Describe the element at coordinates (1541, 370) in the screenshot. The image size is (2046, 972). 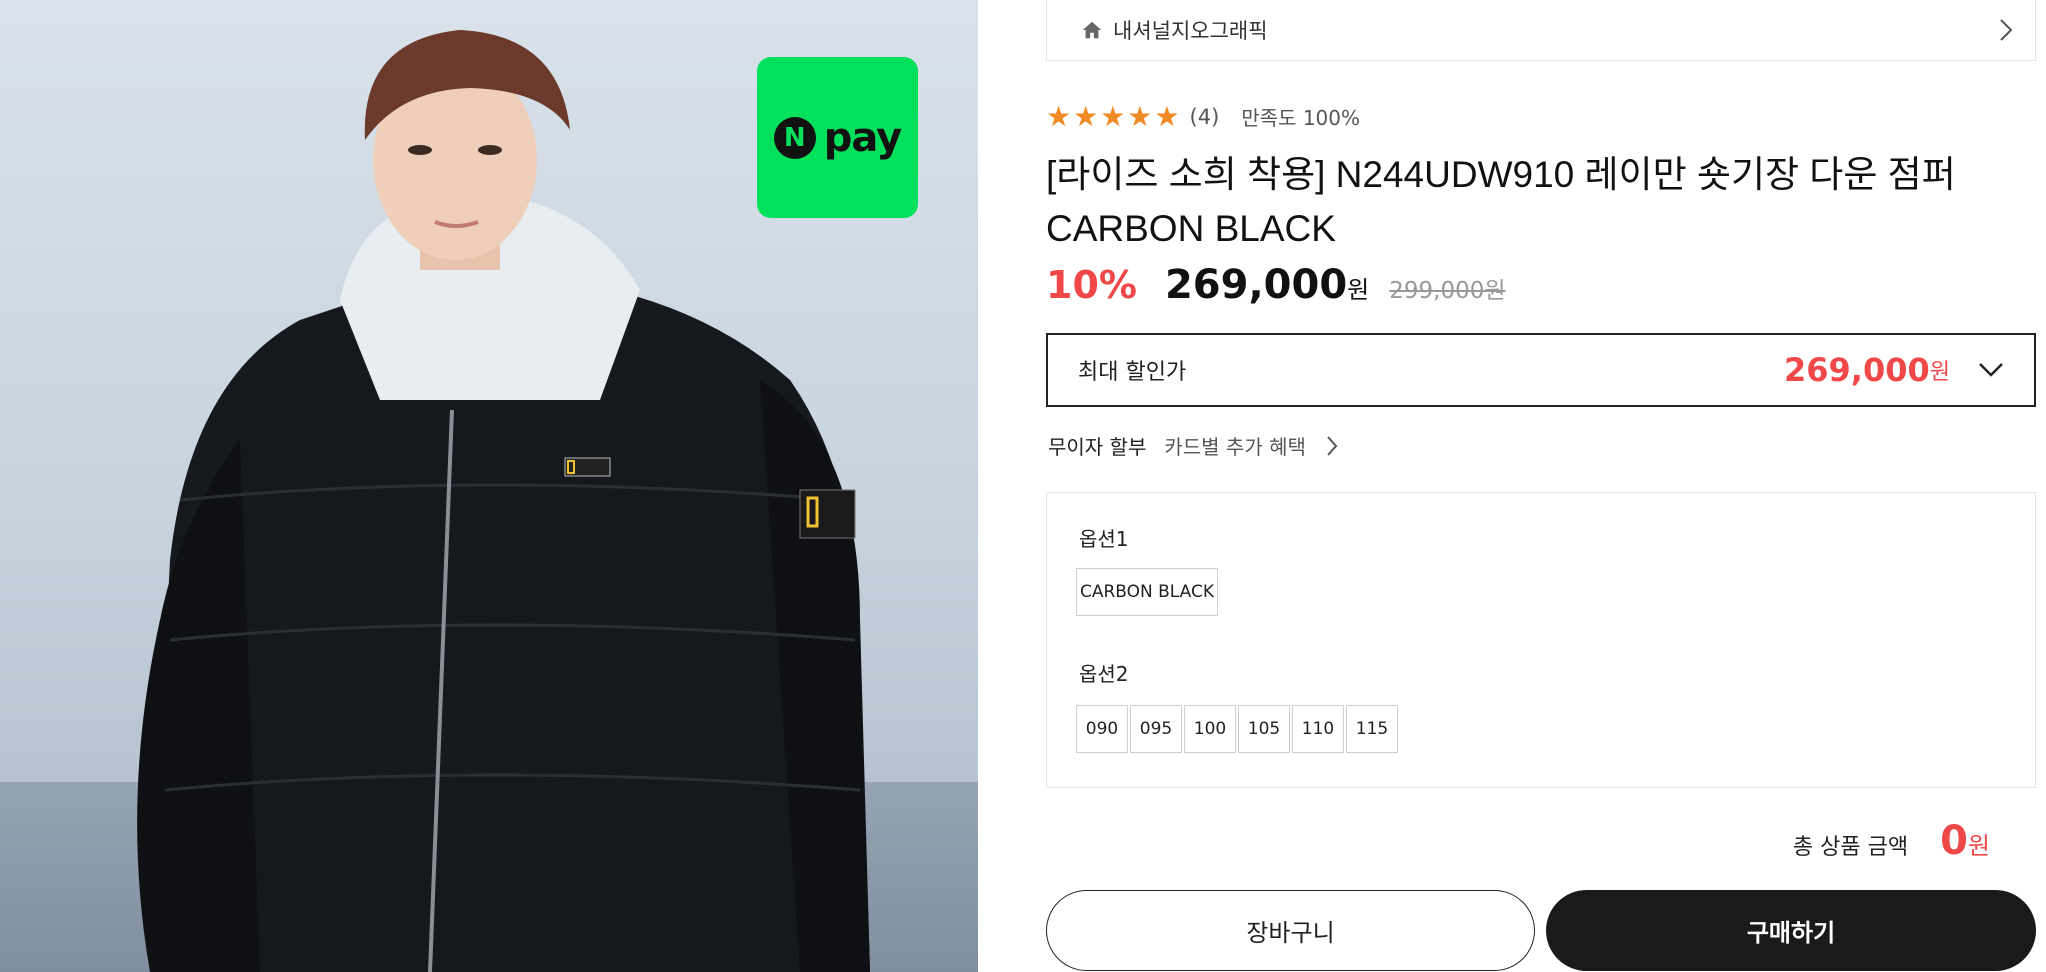
I see `max-discount-dropdown: 최대 할인가 269,000 원` at that location.